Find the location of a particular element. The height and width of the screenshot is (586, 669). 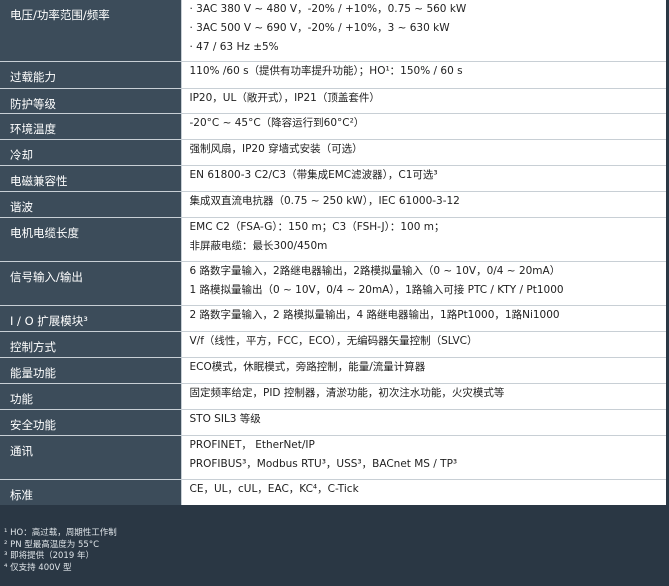

value-line: -20°C ~ 45°C（降容运行到60°C²） is located at coordinates (277, 122).